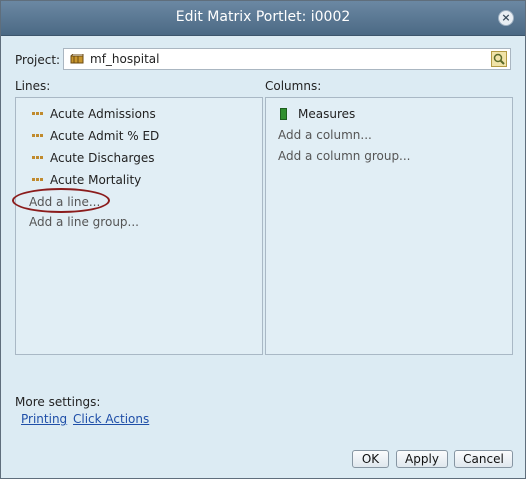  I want to click on cube-icon, so click(77, 59).